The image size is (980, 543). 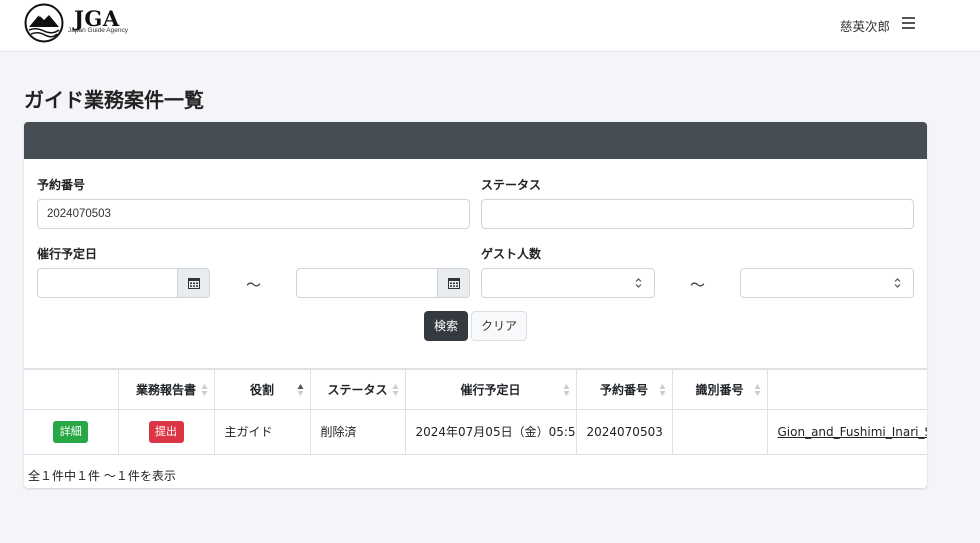 What do you see at coordinates (490, 431) in the screenshot?
I see `date-cell: 2024年07月05日（金）05:59` at bounding box center [490, 431].